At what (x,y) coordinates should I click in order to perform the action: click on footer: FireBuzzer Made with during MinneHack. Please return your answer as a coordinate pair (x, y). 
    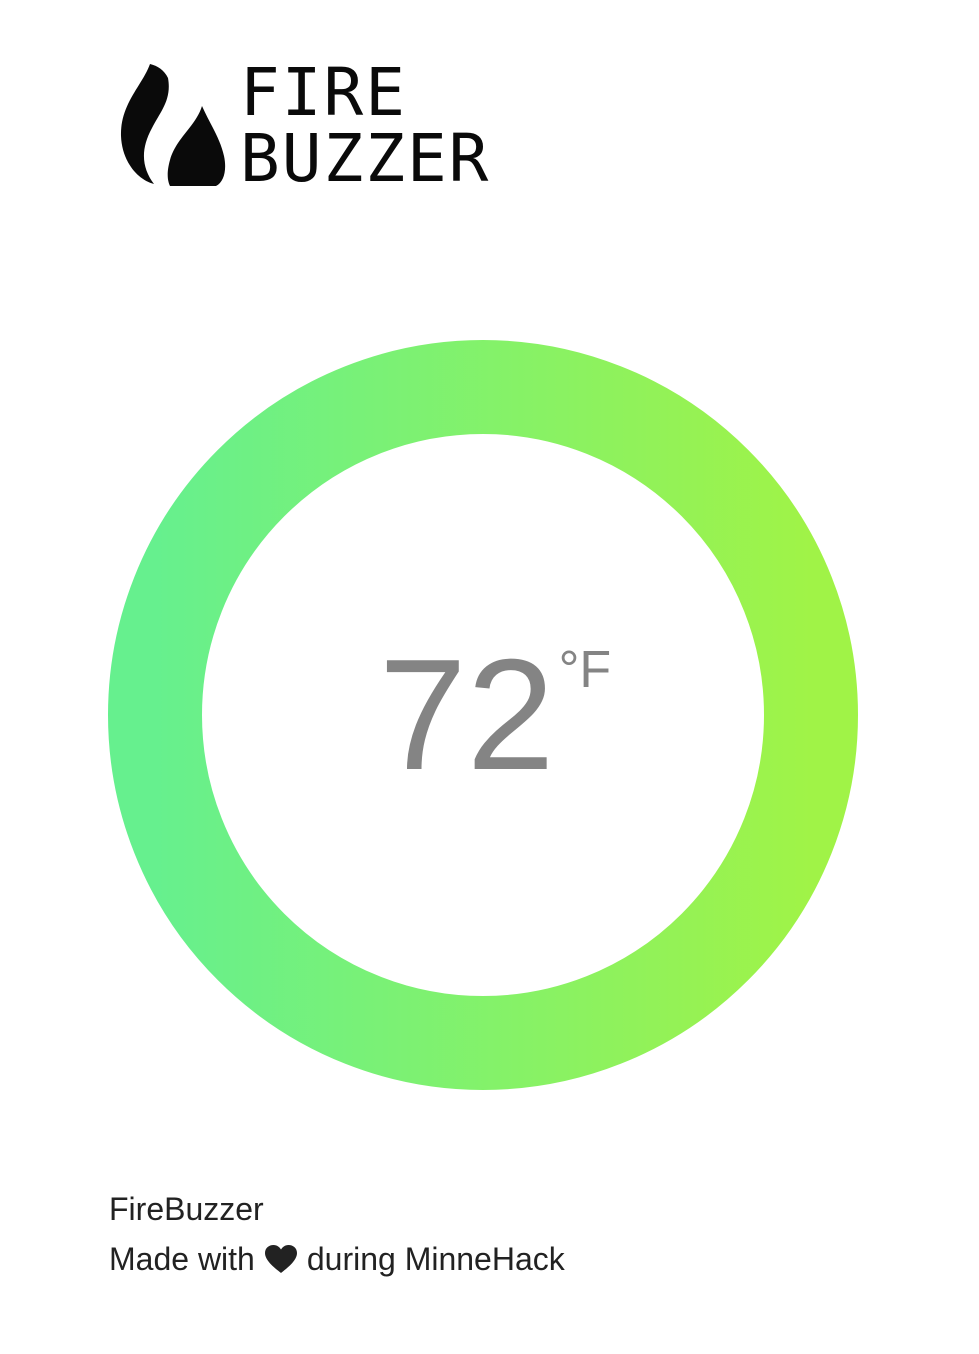
    Looking at the image, I should click on (337, 1234).